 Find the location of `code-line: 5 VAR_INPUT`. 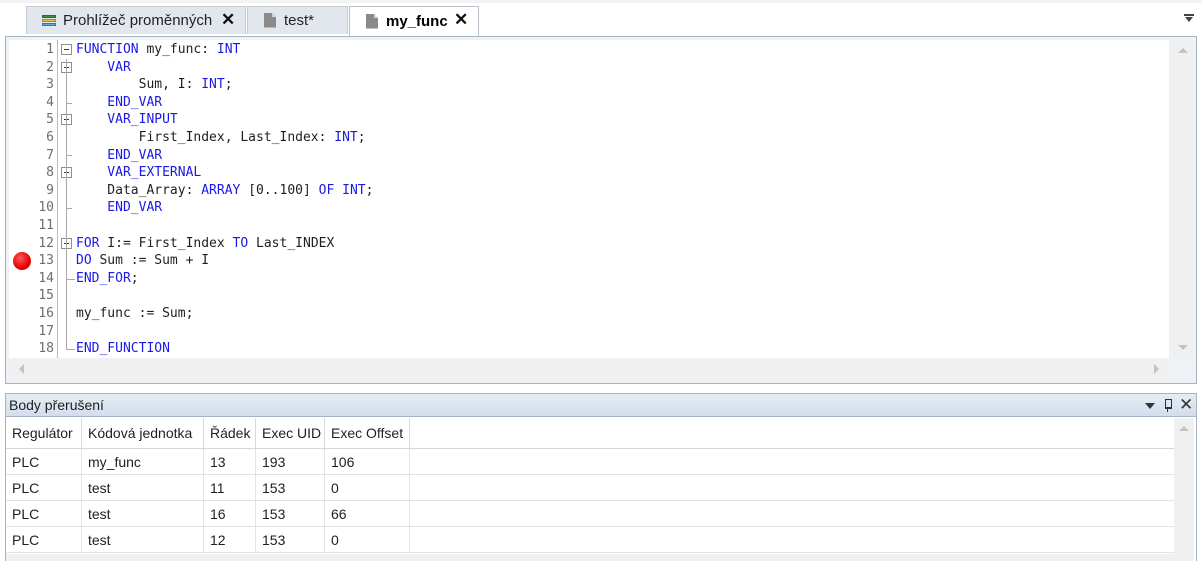

code-line: 5 VAR_INPUT is located at coordinates (589, 120).